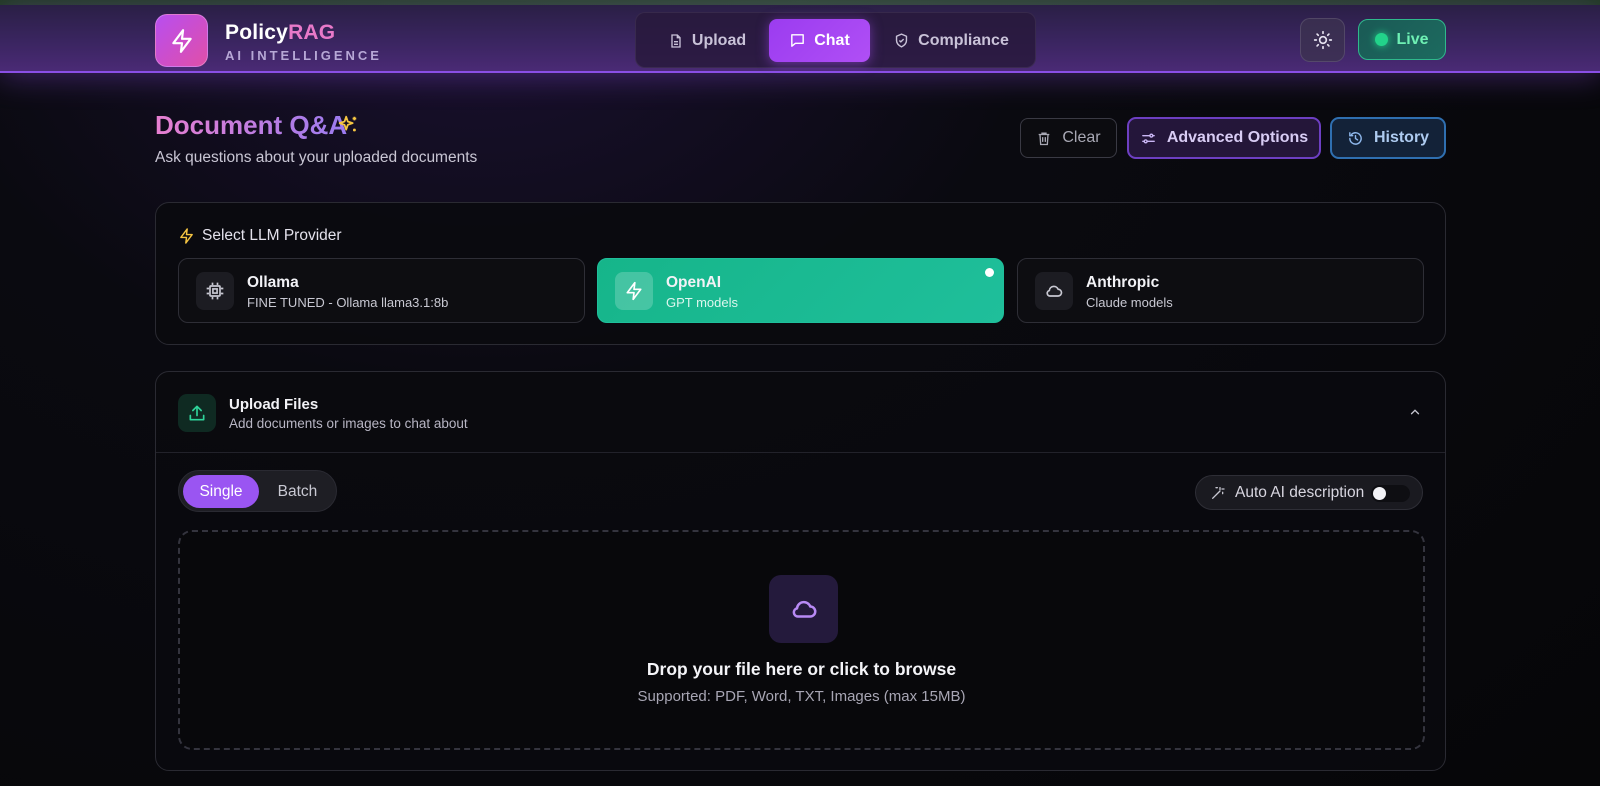 The image size is (1600, 786). I want to click on upload-mode-toggle: Single Batch, so click(257, 491).